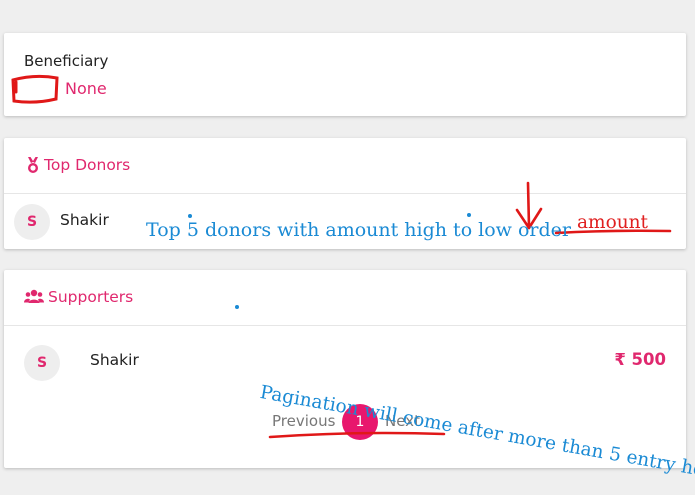 The width and height of the screenshot is (695, 495). Describe the element at coordinates (612, 222) in the screenshot. I see `annotation-amount-note: amount` at that location.